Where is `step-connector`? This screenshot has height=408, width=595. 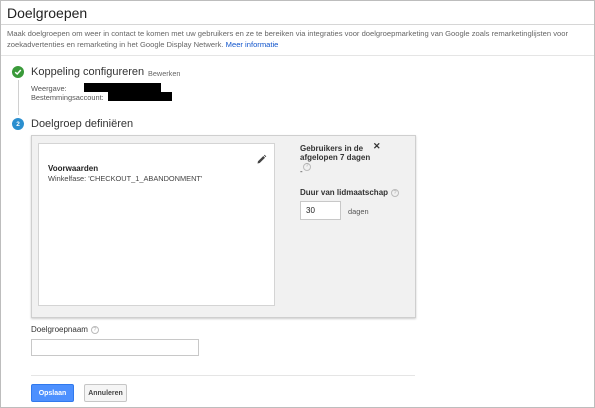 step-connector is located at coordinates (18, 97).